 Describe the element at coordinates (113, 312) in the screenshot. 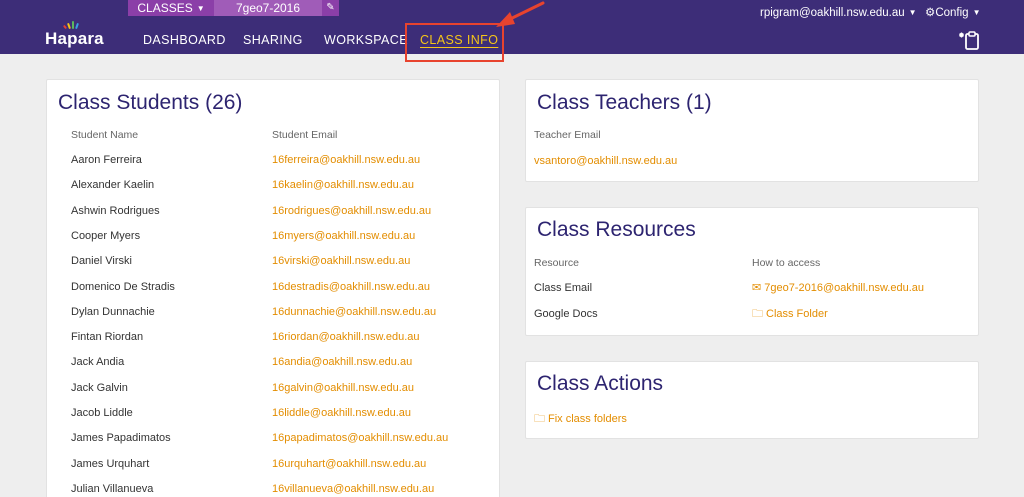

I see `student-name: Dylan Dunnachie` at that location.